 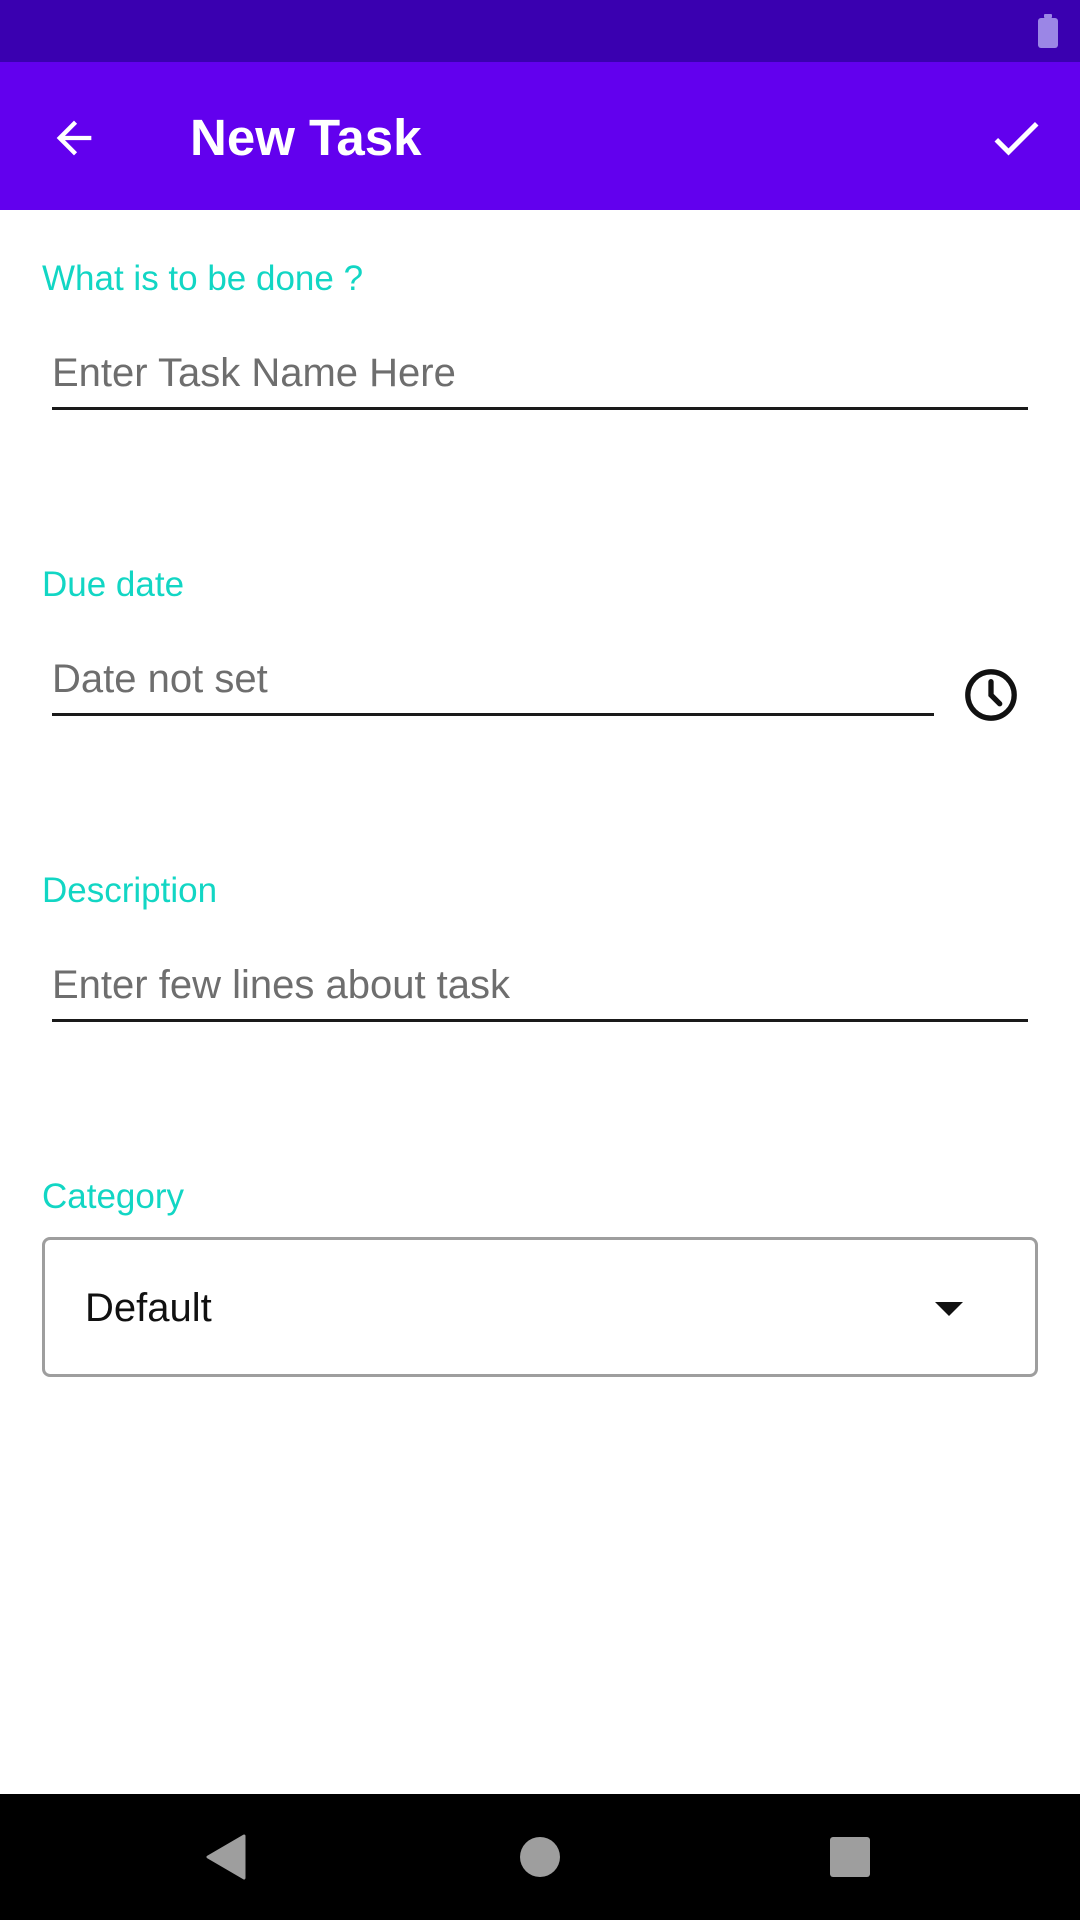 I want to click on nav-home-button, so click(x=540, y=1857).